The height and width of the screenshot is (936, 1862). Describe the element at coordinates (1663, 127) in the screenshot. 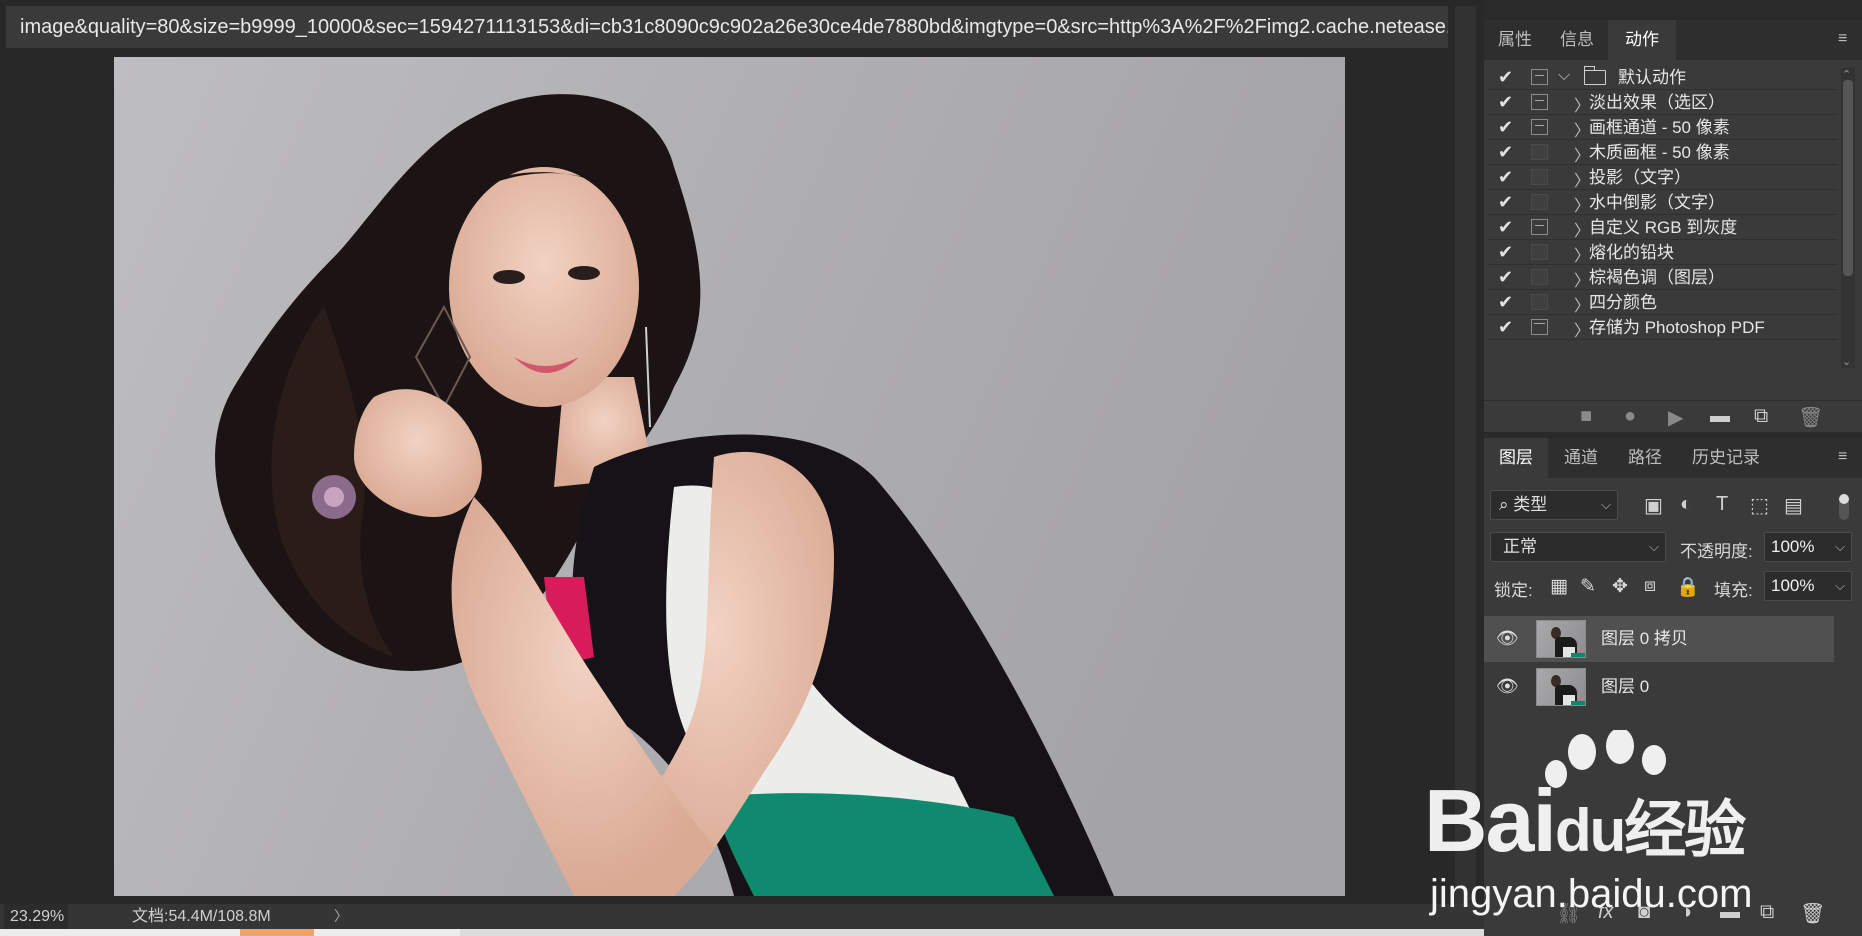

I see `action-row: ✔ 〉画框通道 - 50 像素` at that location.